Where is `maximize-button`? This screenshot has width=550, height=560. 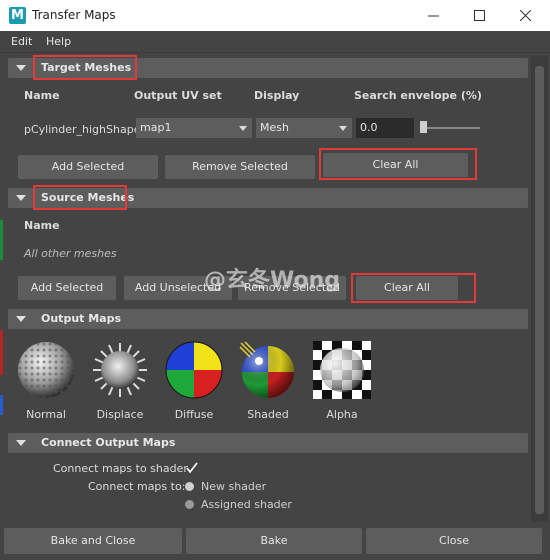 maximize-button is located at coordinates (479, 15).